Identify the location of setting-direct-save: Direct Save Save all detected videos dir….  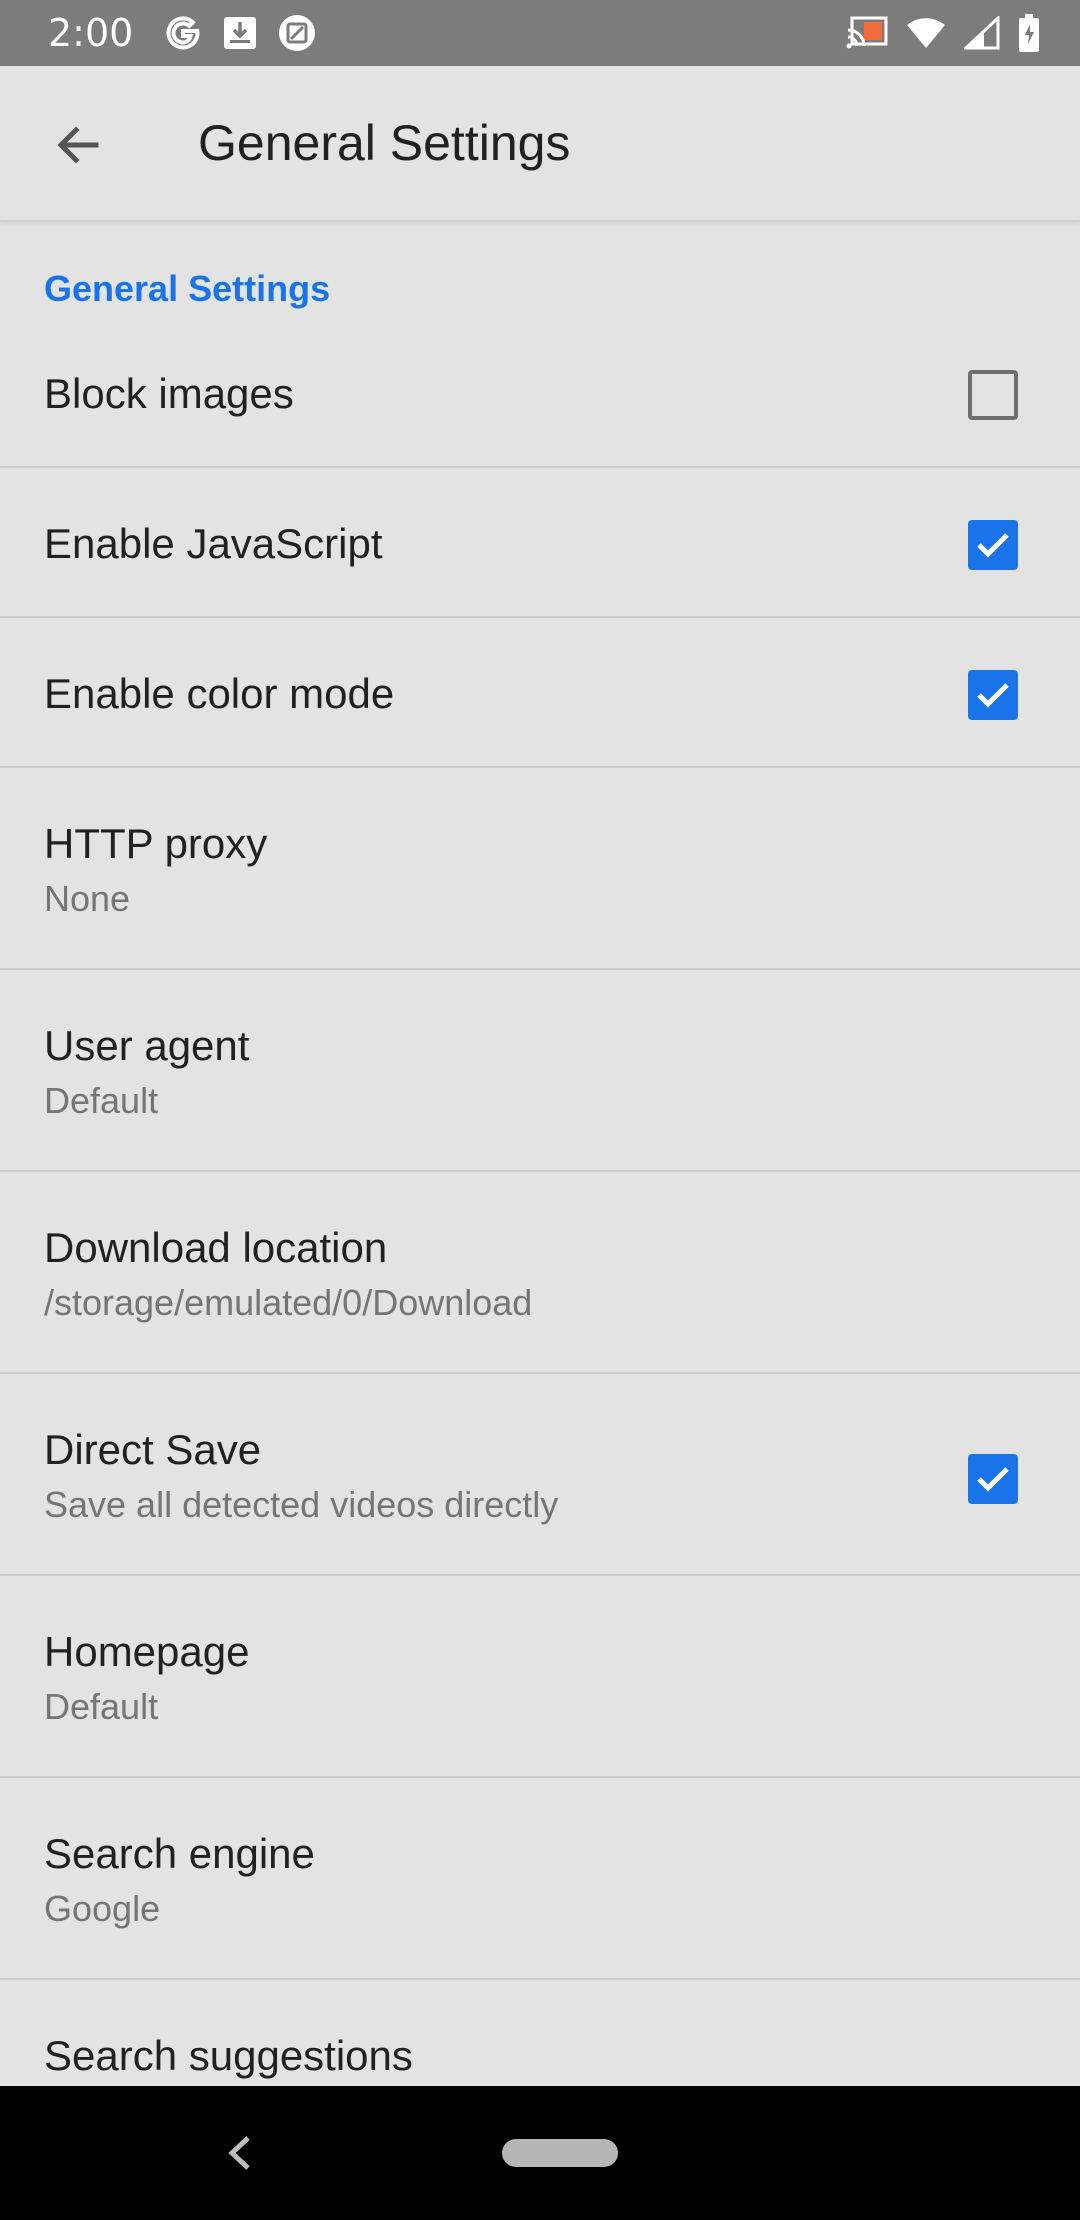
(540, 1475).